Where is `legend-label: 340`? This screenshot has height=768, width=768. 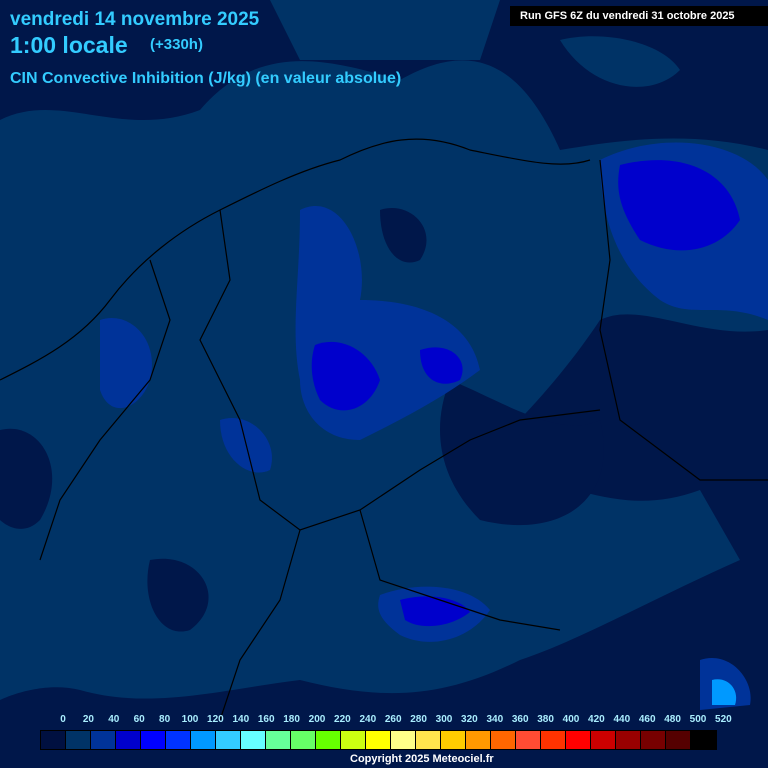 legend-label: 340 is located at coordinates (495, 719).